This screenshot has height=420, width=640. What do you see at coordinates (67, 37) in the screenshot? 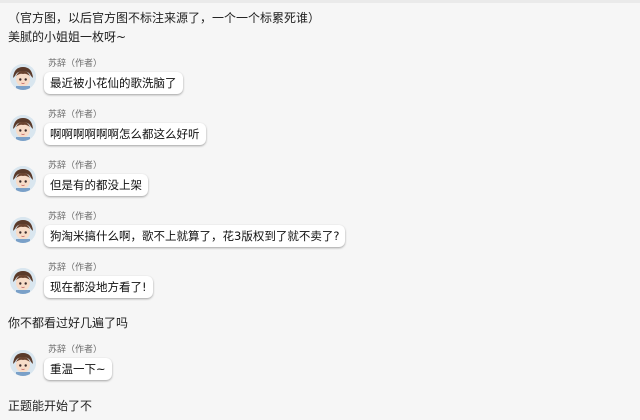
I see `header-line-caption: 美腻的小姐姐一枚呀~` at bounding box center [67, 37].